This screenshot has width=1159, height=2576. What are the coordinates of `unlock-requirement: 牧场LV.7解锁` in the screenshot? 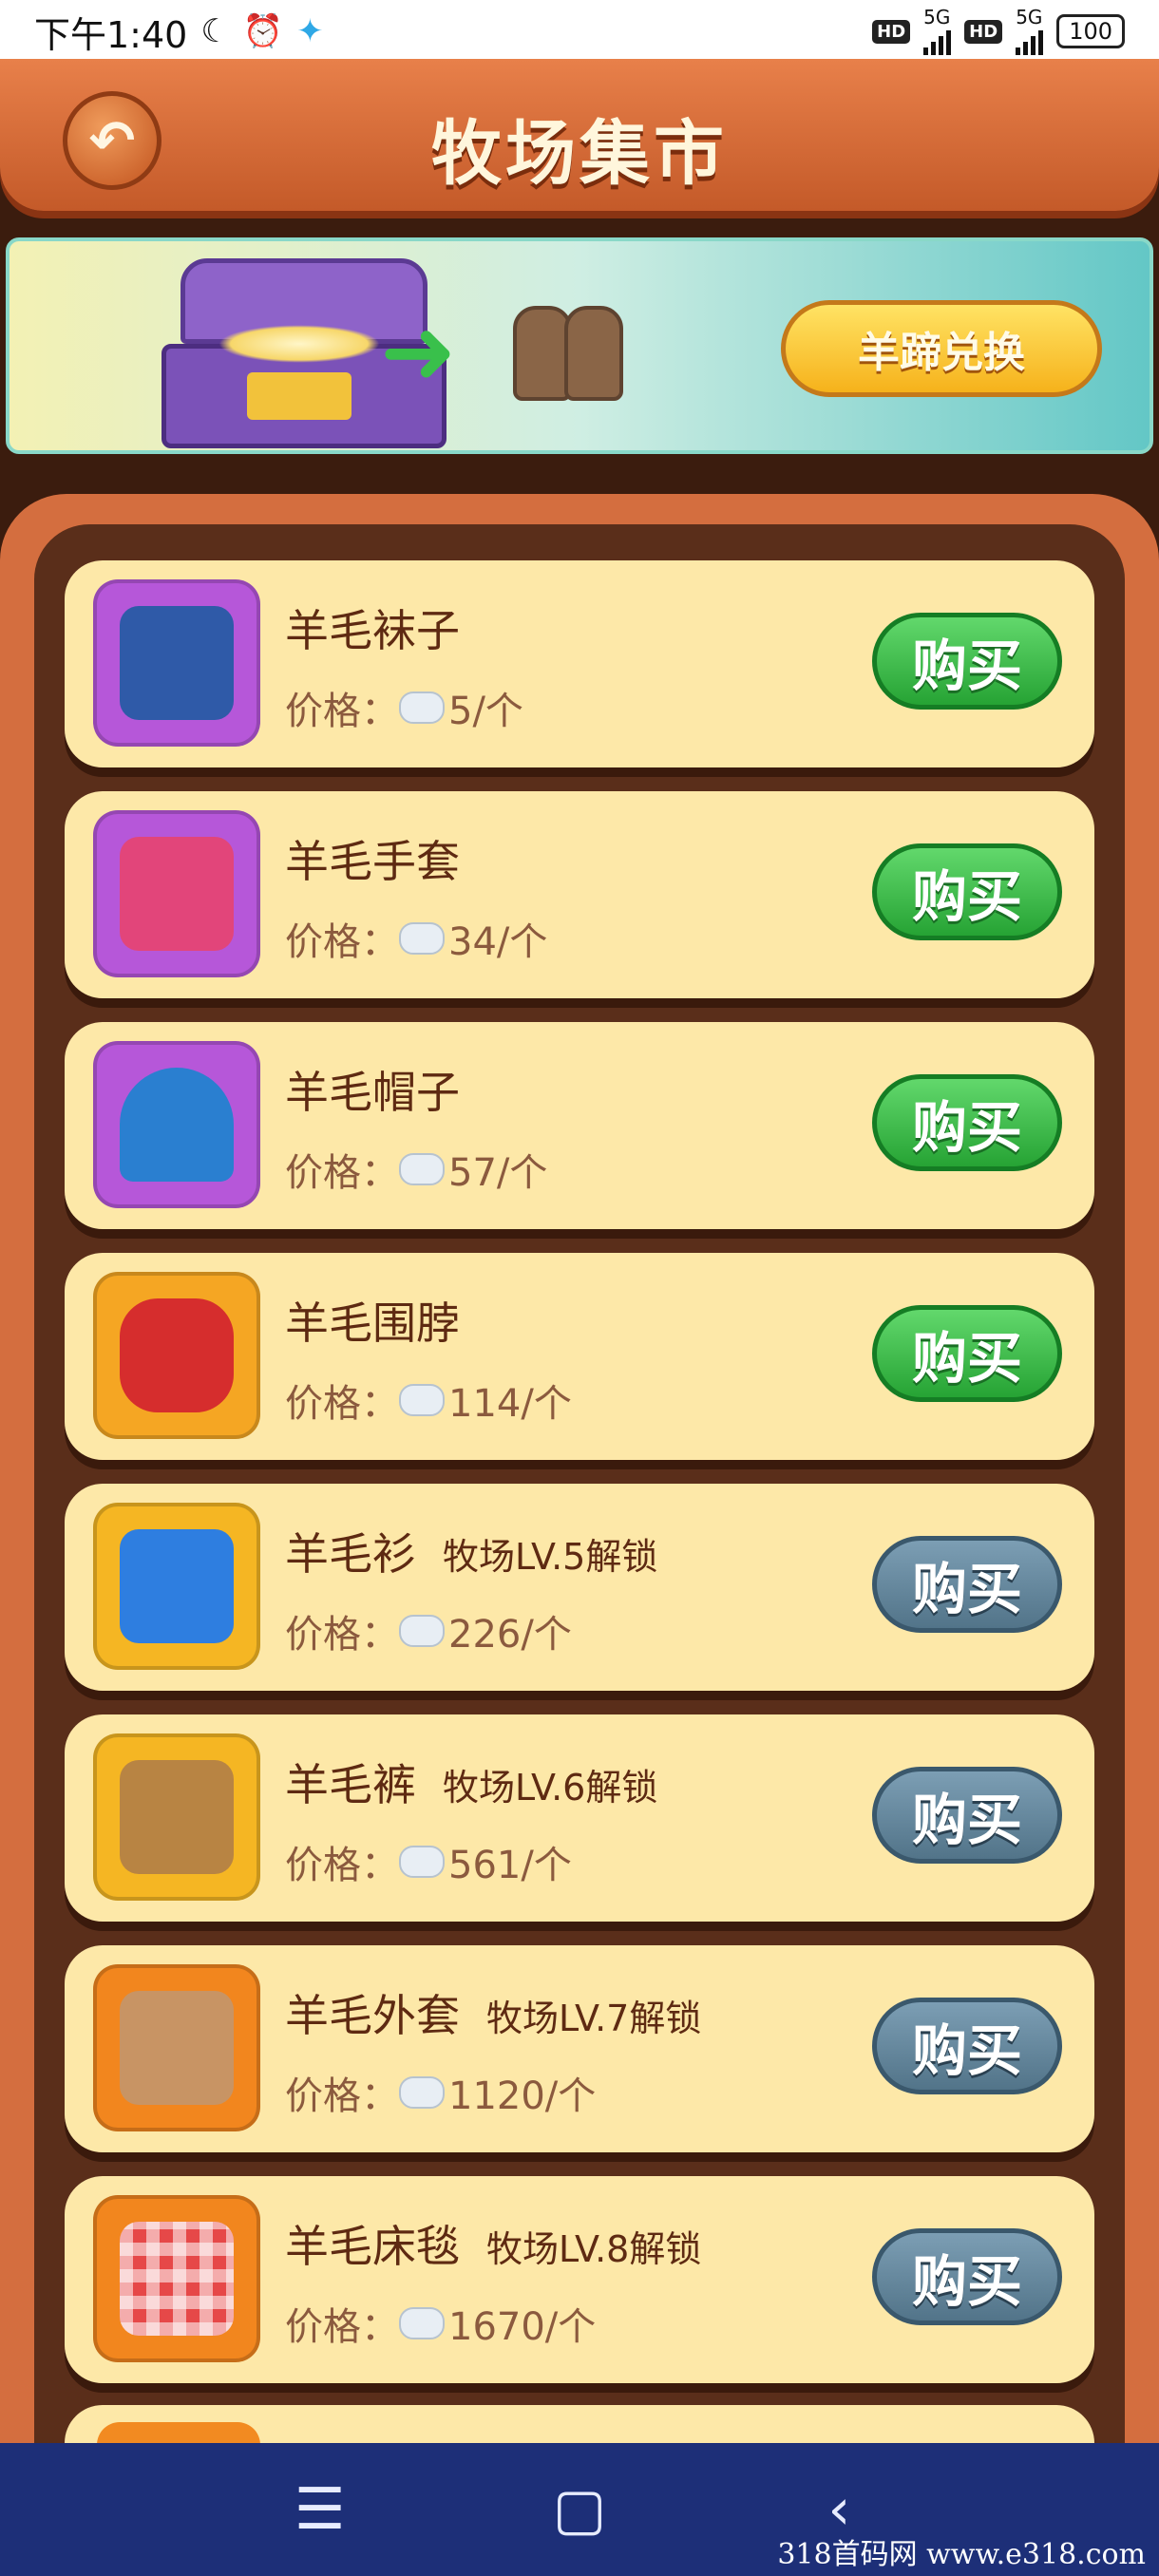 It's located at (594, 2018).